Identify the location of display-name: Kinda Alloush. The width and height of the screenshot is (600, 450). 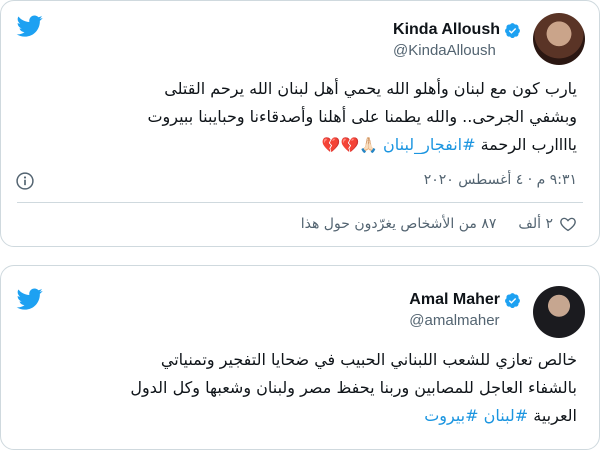
(446, 30).